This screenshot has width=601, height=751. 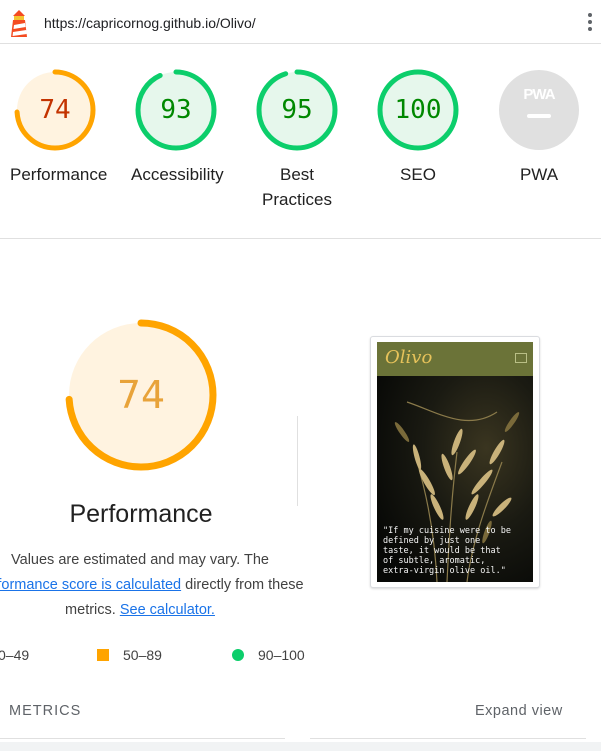 I want to click on pwa-badge-icon: PWA, so click(x=539, y=110).